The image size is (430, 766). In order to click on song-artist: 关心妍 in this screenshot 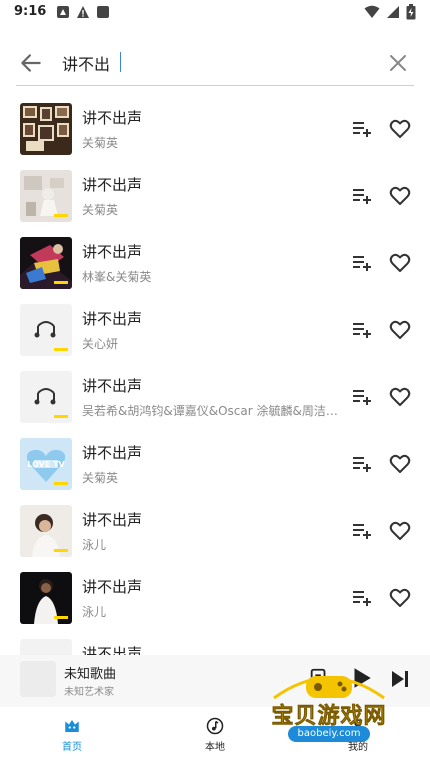, I will do `click(100, 344)`.